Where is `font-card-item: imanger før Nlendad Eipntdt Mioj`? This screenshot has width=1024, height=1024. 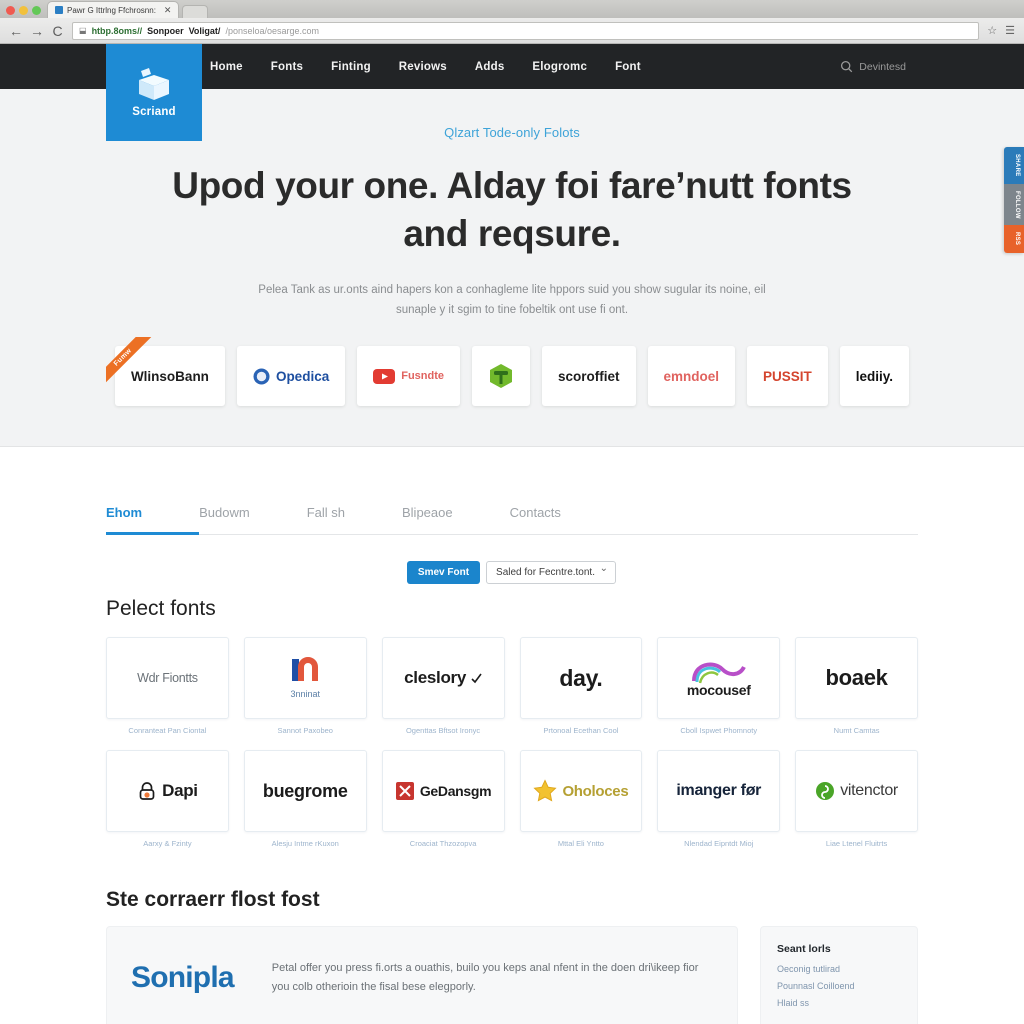
font-card-item: imanger før Nlendad Eipntdt Mioj is located at coordinates (719, 799).